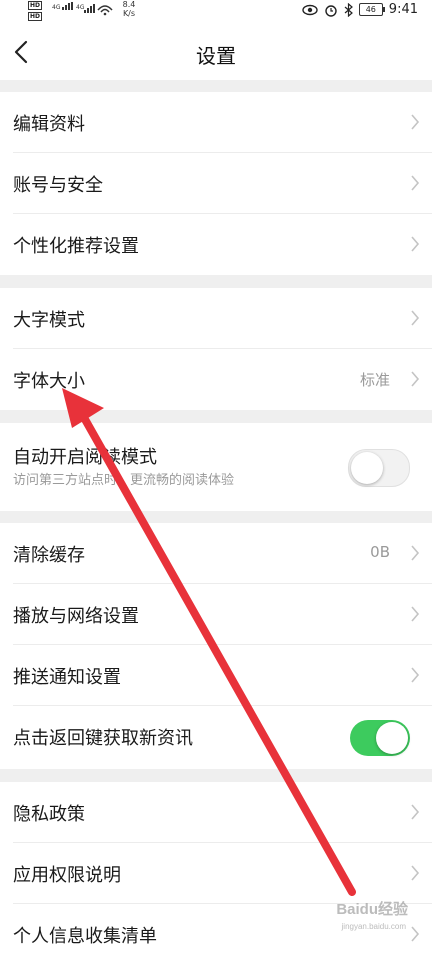 This screenshot has width=432, height=965. Describe the element at coordinates (58, 185) in the screenshot. I see `item-label: 账号与安全` at that location.